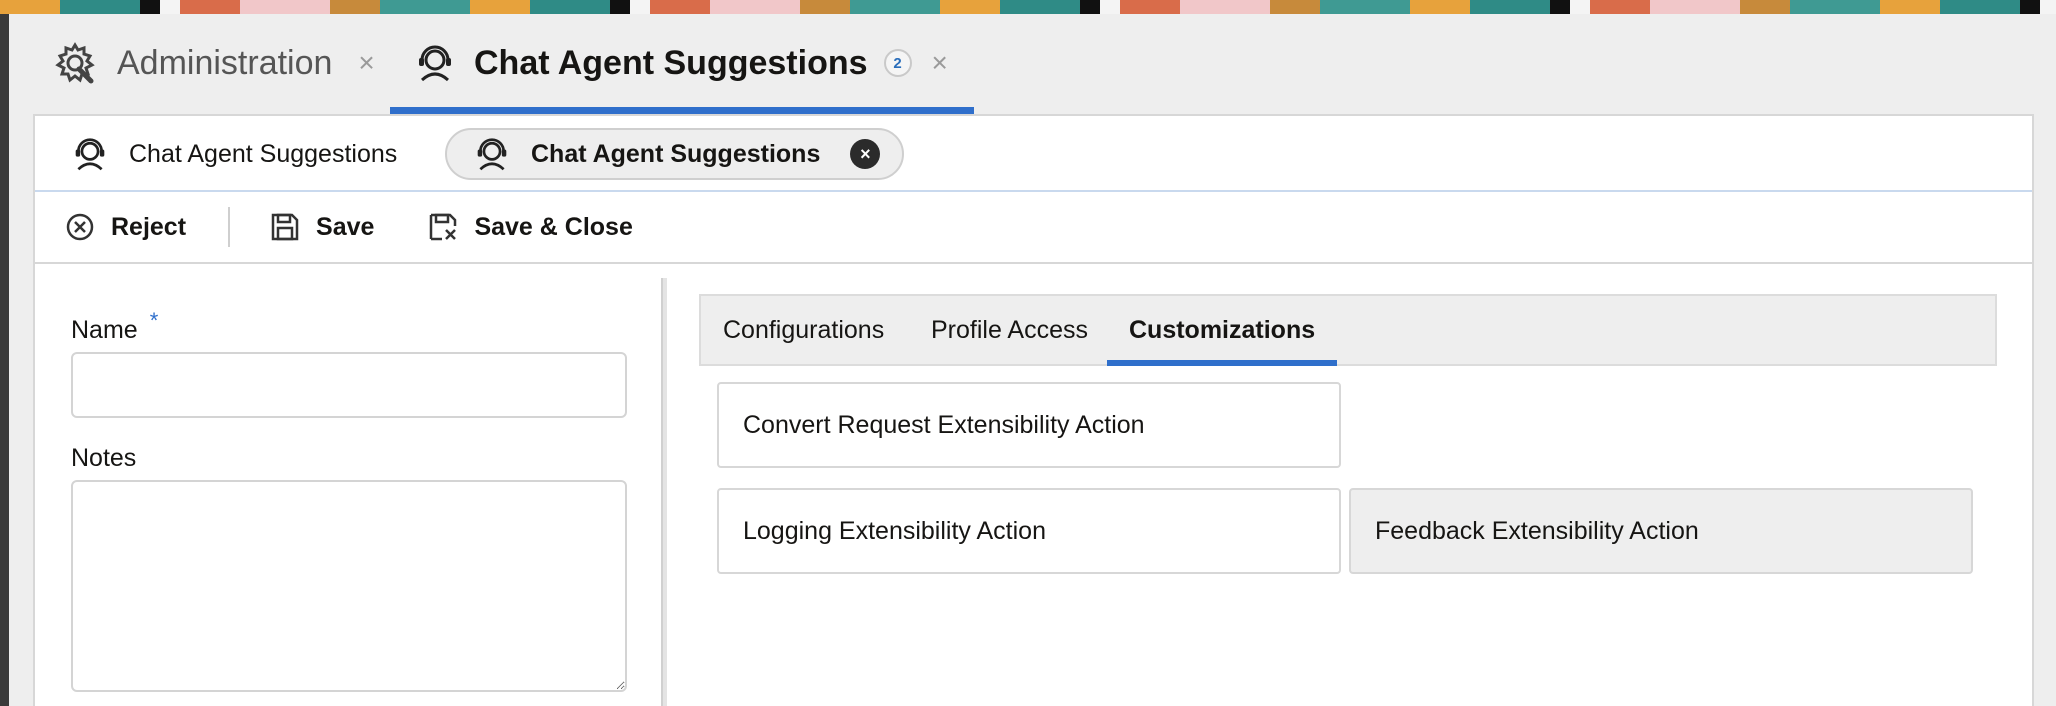 The image size is (2056, 706). I want to click on tab-administration-label: Administration, so click(225, 62).